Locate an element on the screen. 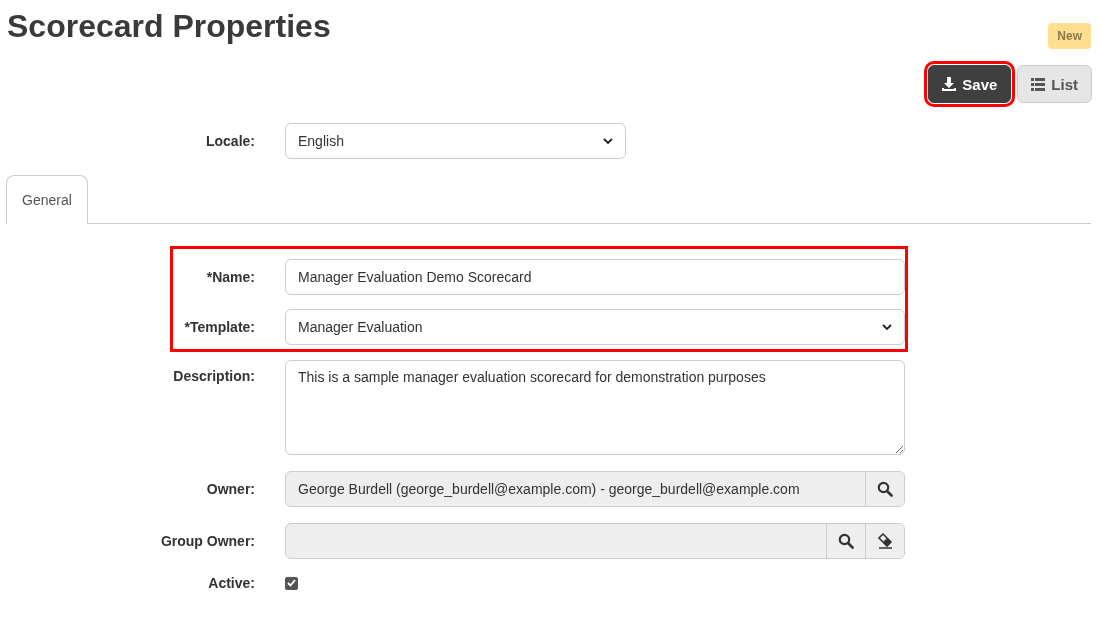 The width and height of the screenshot is (1101, 638). field-label: Description: is located at coordinates (213, 375).